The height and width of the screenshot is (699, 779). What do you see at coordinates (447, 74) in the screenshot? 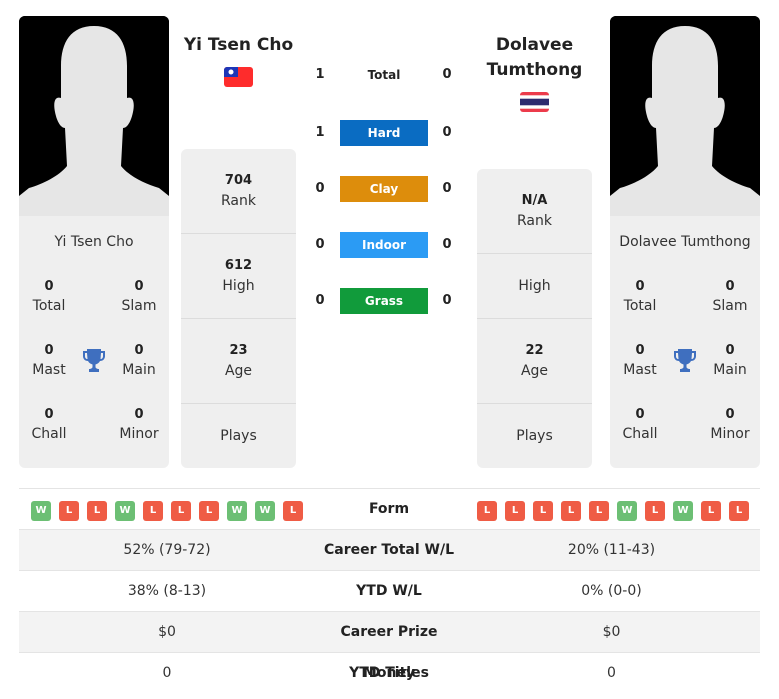
I see `h2h-total-right: 0` at bounding box center [447, 74].